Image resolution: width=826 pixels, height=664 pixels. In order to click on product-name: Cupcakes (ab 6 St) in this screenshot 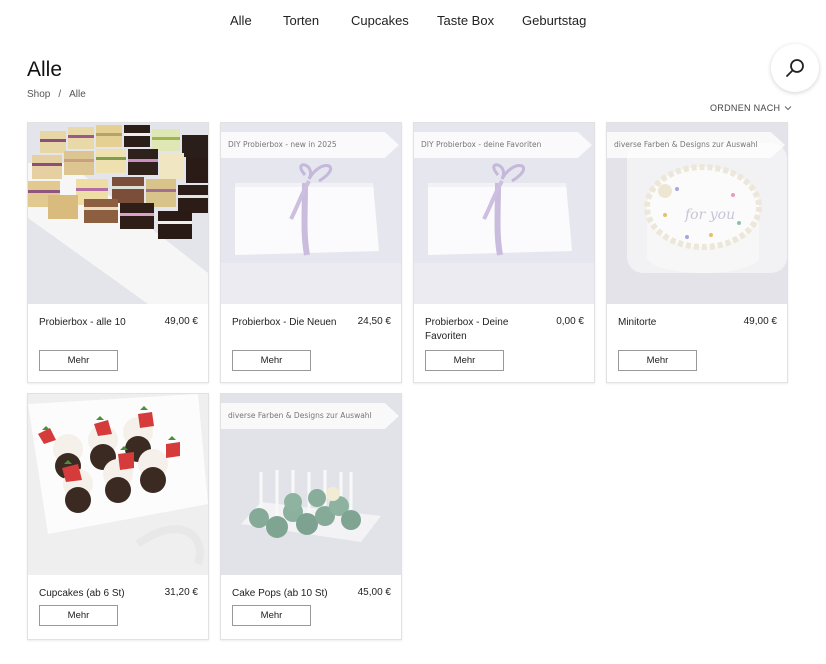, I will do `click(94, 594)`.